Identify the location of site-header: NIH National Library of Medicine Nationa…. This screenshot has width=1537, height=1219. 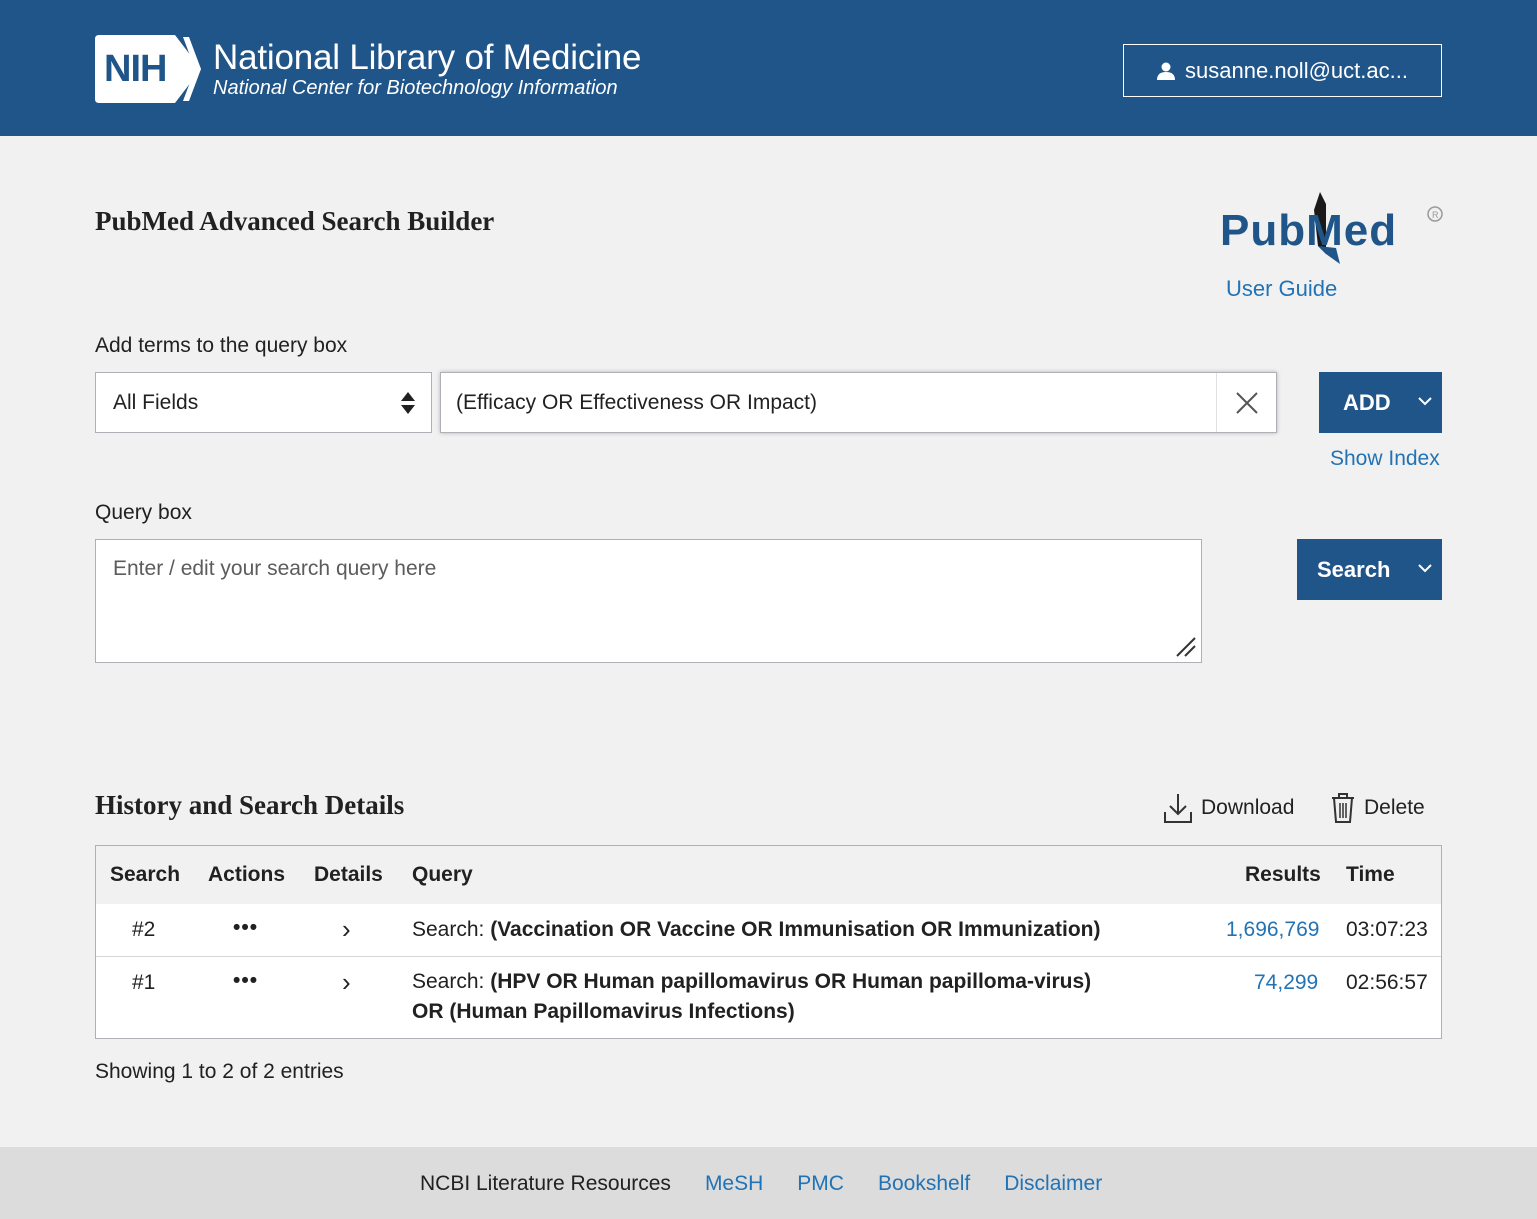
(768, 68).